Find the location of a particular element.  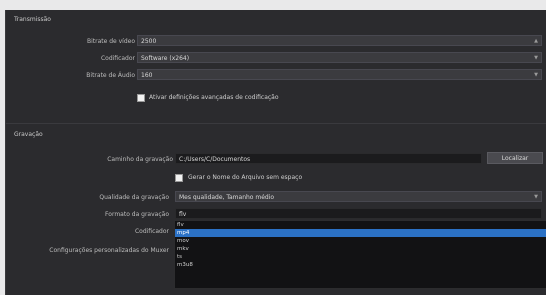

spin-arrows-icon: ▲ is located at coordinates (536, 41).